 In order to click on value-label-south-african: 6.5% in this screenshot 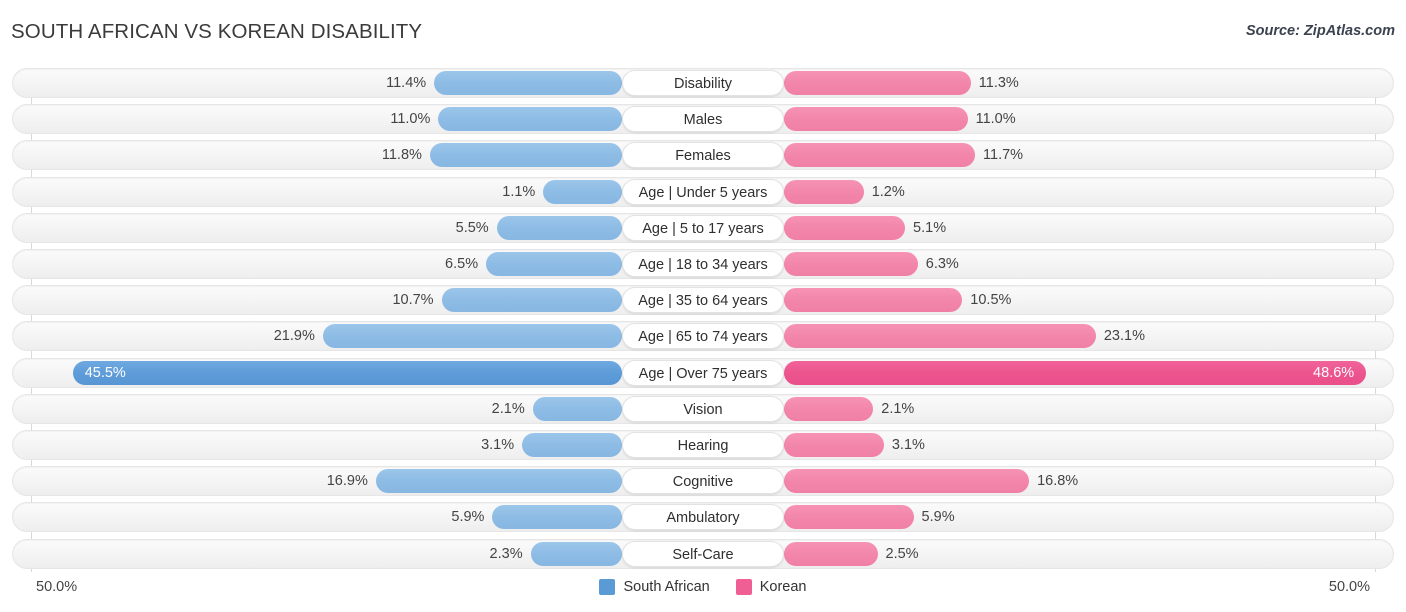, I will do `click(462, 264)`.